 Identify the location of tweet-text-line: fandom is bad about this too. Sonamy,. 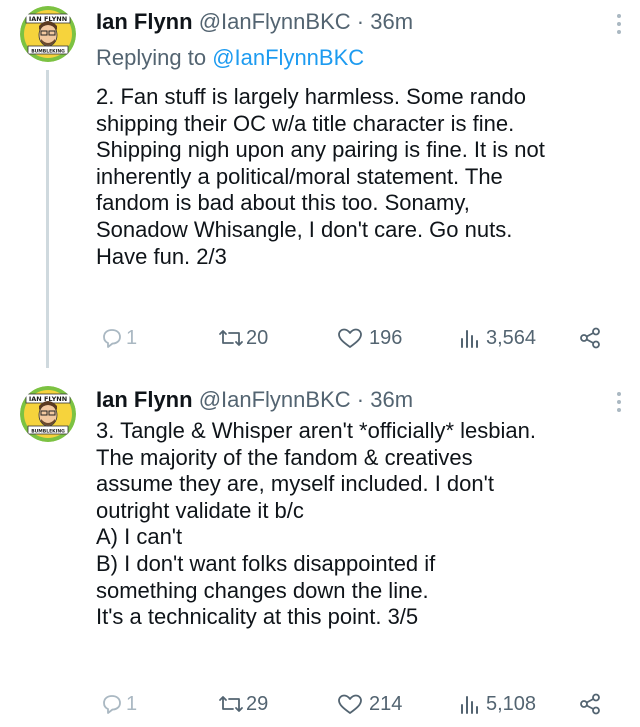
(283, 203).